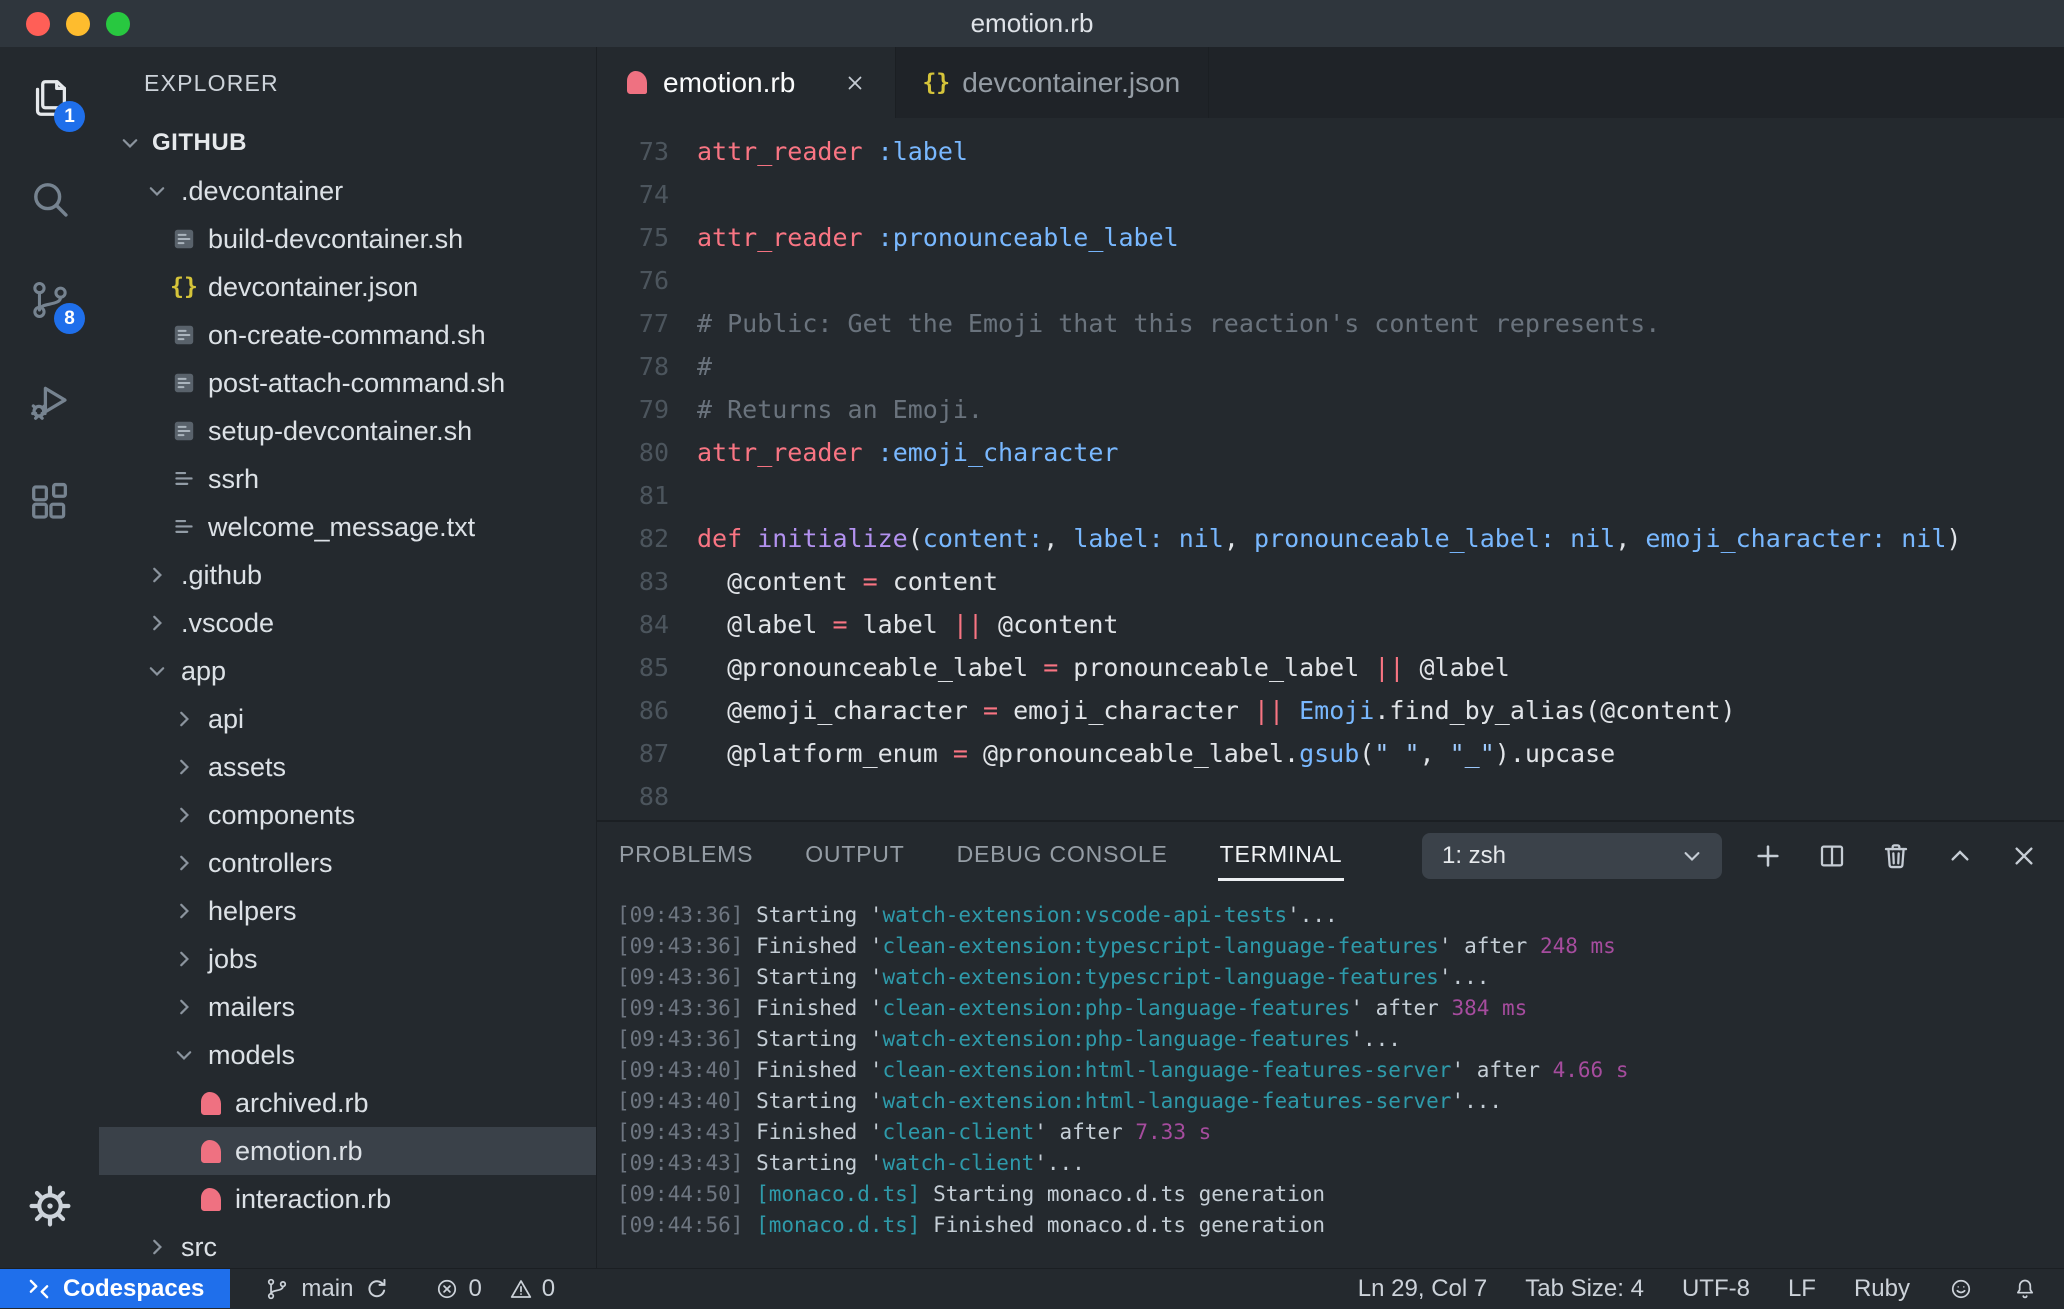 The width and height of the screenshot is (2064, 1309). What do you see at coordinates (347, 719) in the screenshot?
I see `tree-item-api: api` at bounding box center [347, 719].